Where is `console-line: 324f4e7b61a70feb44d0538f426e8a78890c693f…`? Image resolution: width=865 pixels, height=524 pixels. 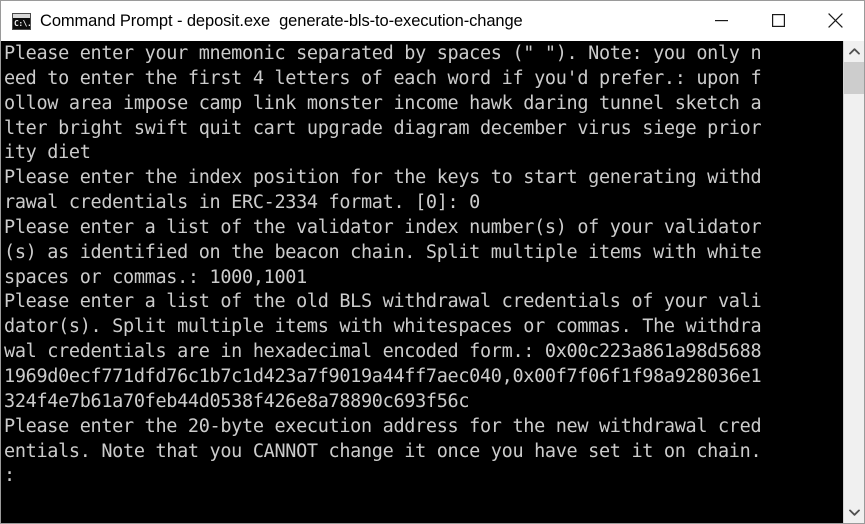
console-line: 324f4e7b61a70feb44d0538f426e8a78890c693f… is located at coordinates (237, 401).